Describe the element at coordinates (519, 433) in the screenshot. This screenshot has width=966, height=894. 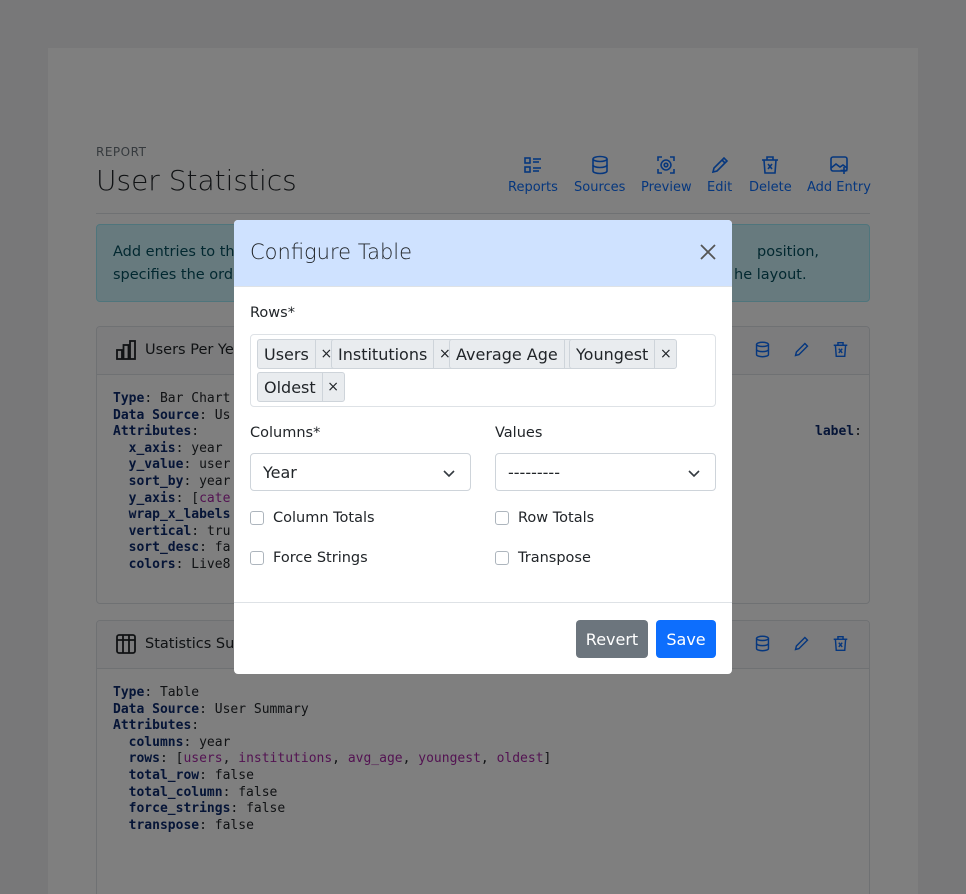
I see `values-label: Values` at that location.